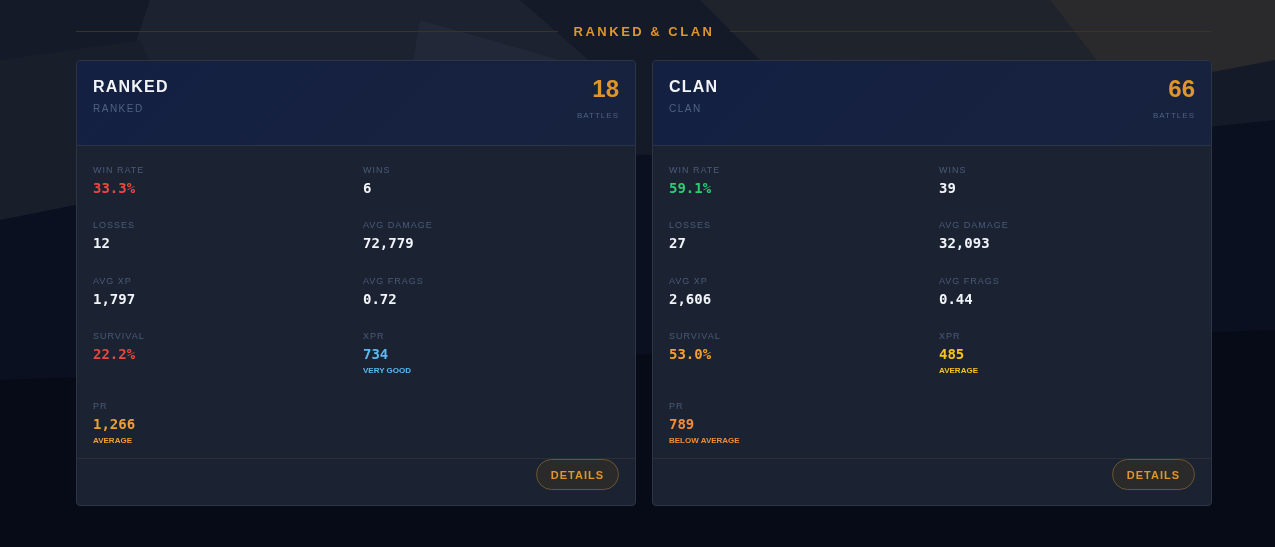 The width and height of the screenshot is (1275, 547). Describe the element at coordinates (389, 244) in the screenshot. I see `stat-value: 72,779` at that location.